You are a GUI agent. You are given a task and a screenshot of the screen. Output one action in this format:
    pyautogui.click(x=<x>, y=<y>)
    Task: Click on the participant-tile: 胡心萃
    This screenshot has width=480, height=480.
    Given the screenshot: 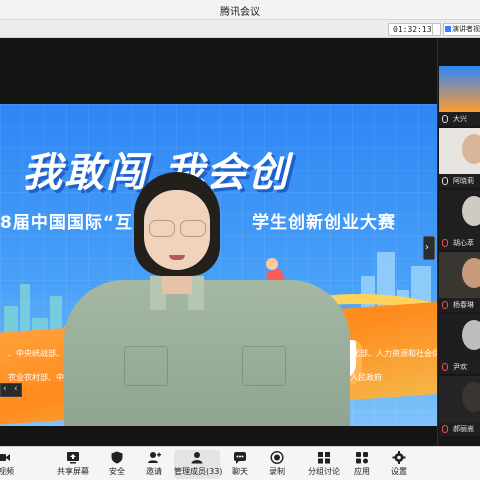 What is the action you would take?
    pyautogui.click(x=459, y=220)
    